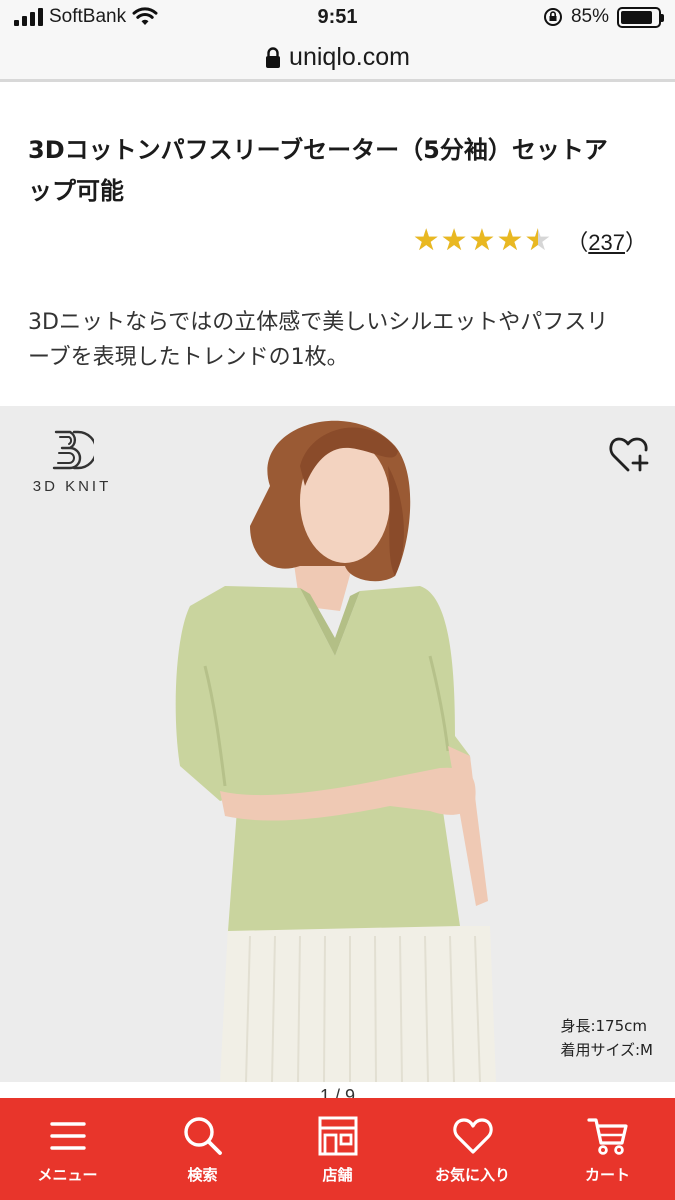  Describe the element at coordinates (635, 242) in the screenshot. I see `review-count-close: ）` at that location.